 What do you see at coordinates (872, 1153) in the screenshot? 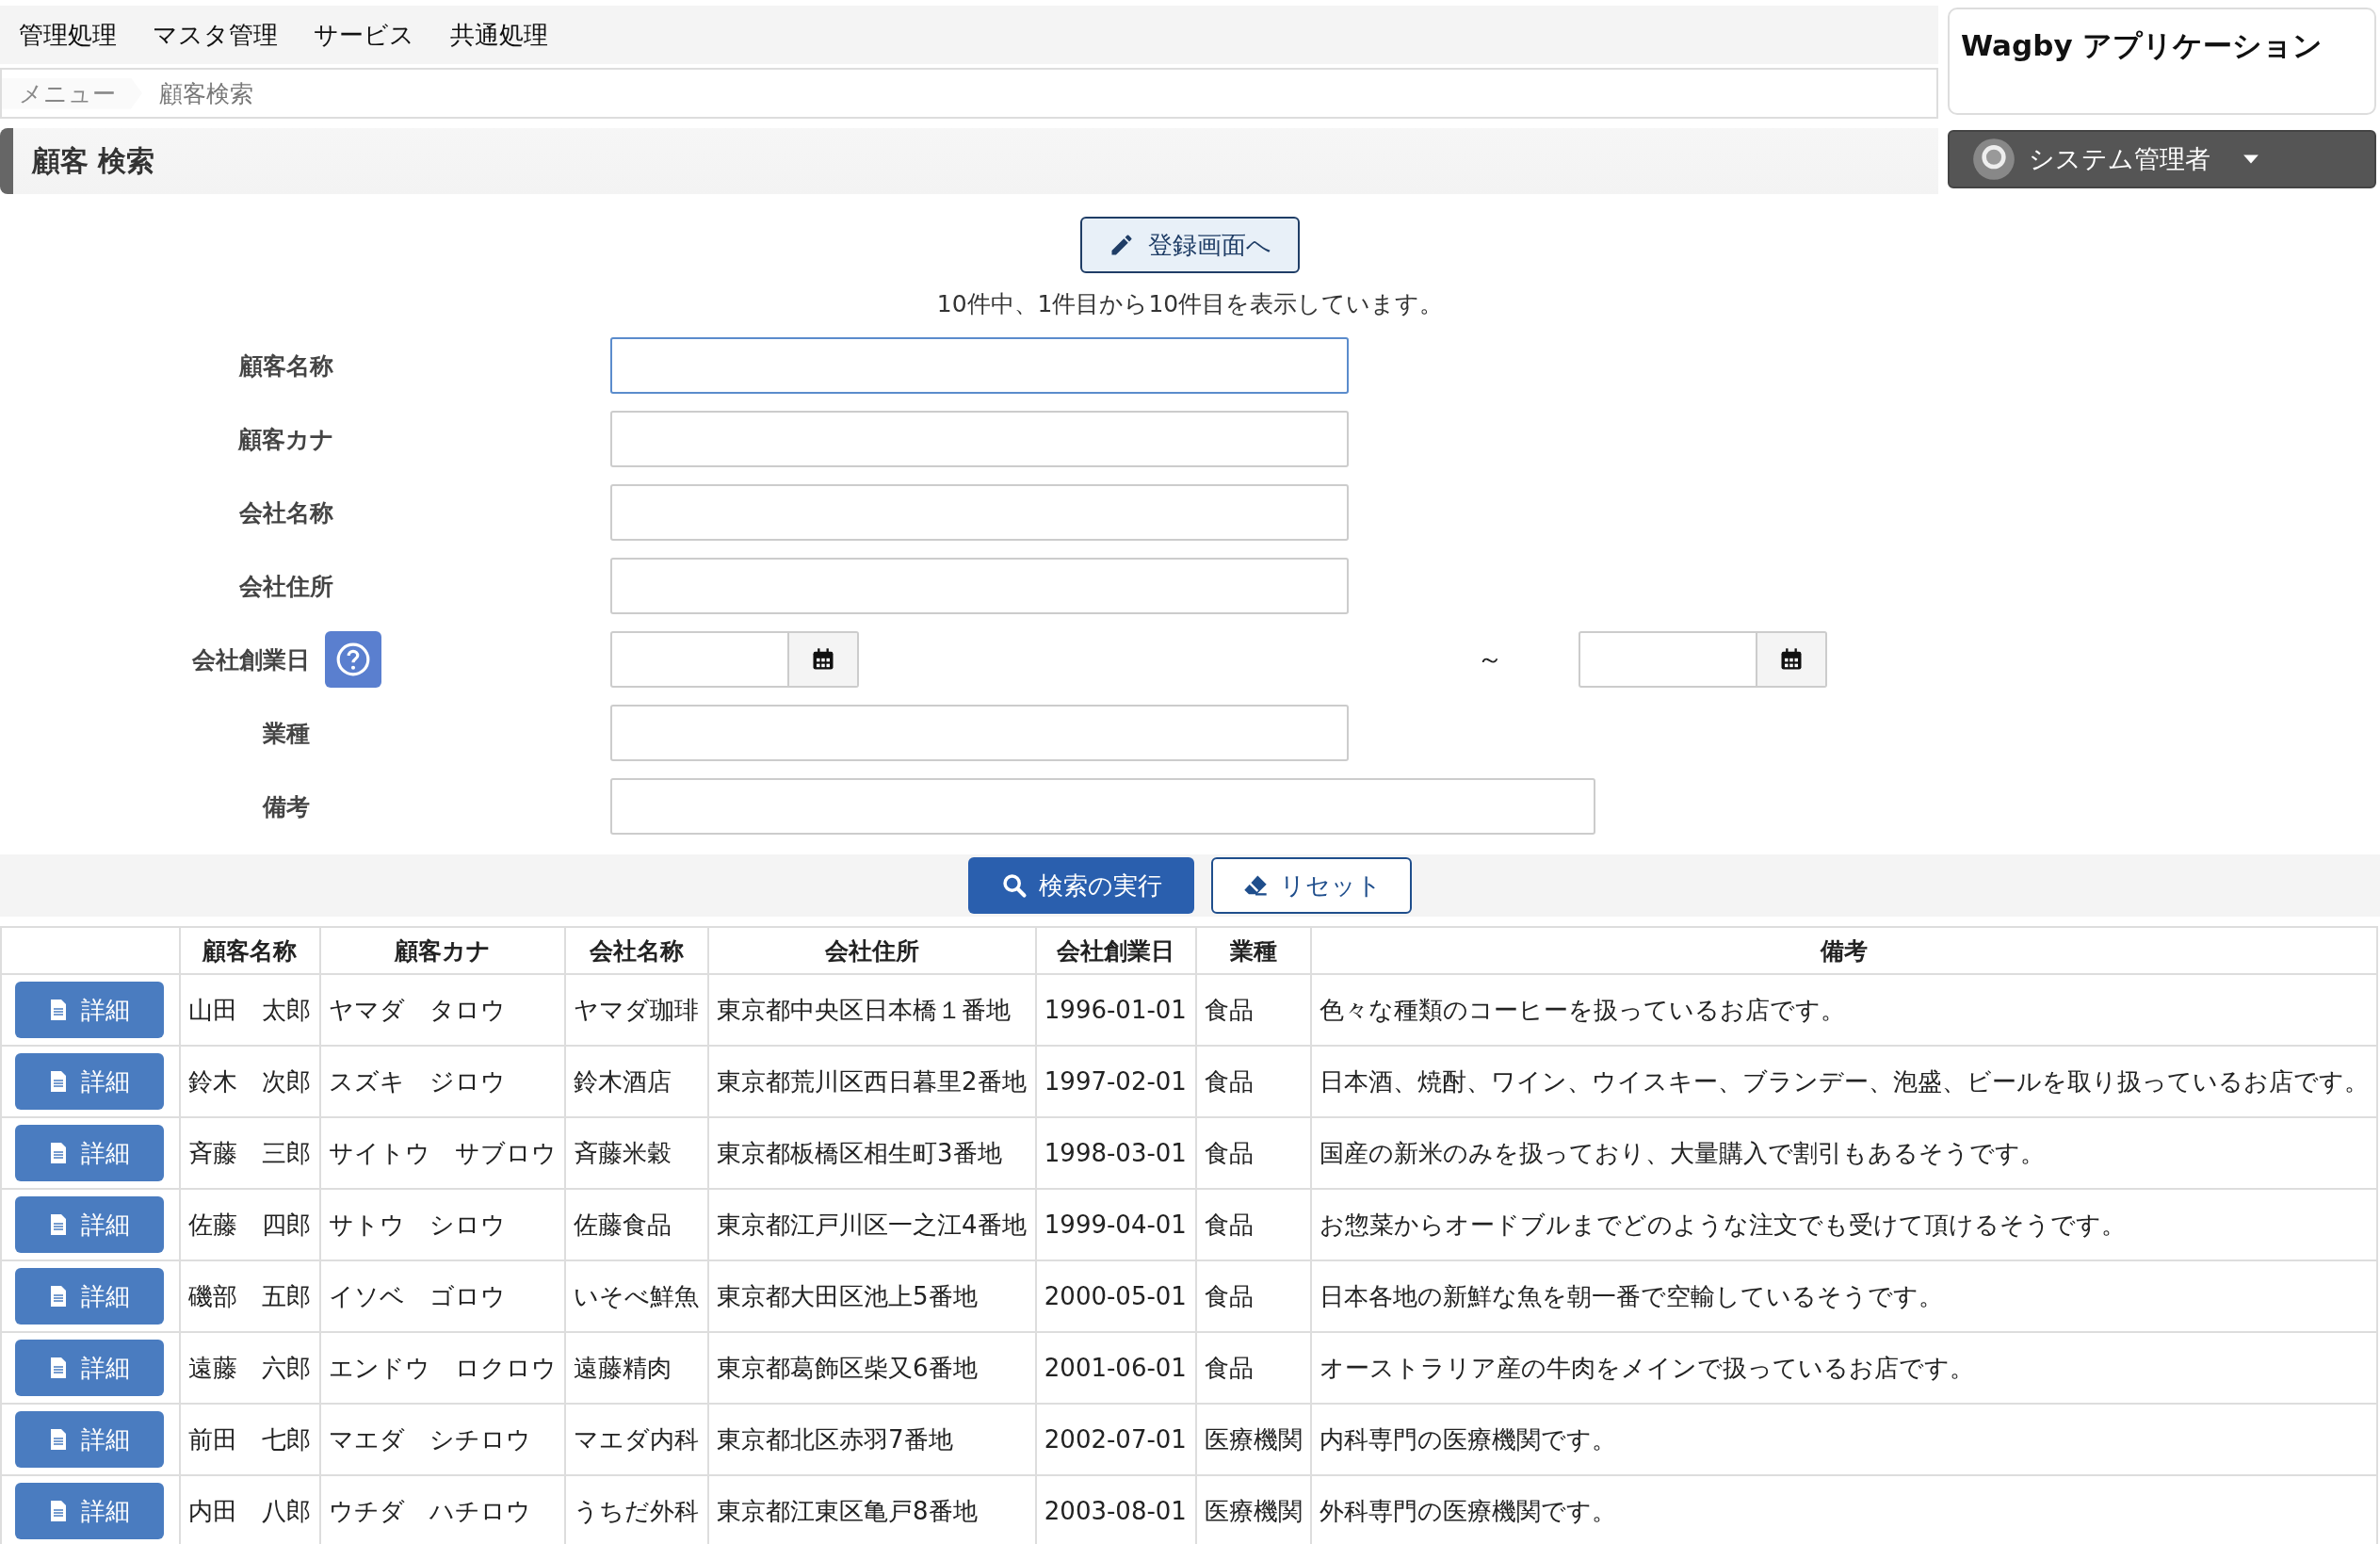
I see `table-cell: 東京都板橋区相生町3番地` at bounding box center [872, 1153].